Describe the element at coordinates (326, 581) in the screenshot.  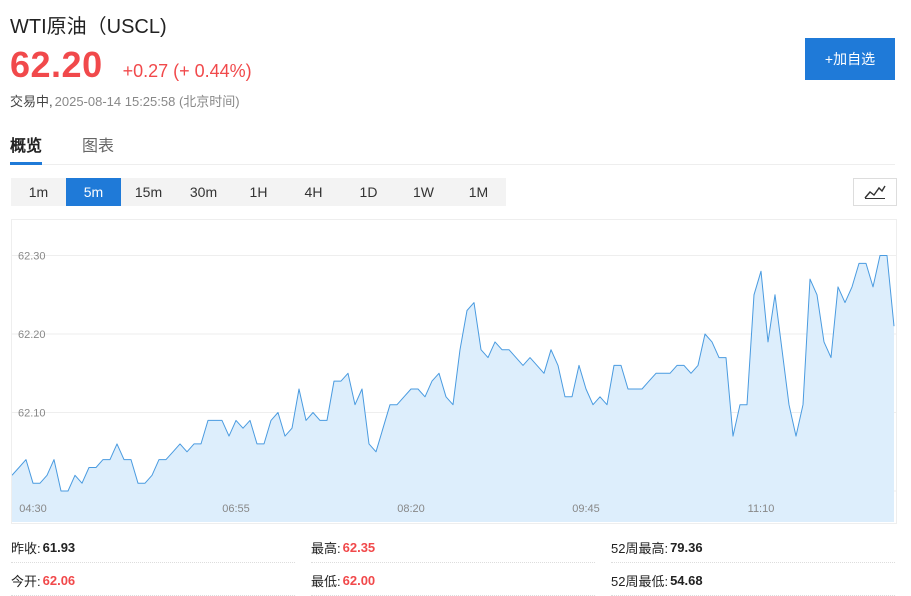
I see `stat-label: 最低:` at that location.